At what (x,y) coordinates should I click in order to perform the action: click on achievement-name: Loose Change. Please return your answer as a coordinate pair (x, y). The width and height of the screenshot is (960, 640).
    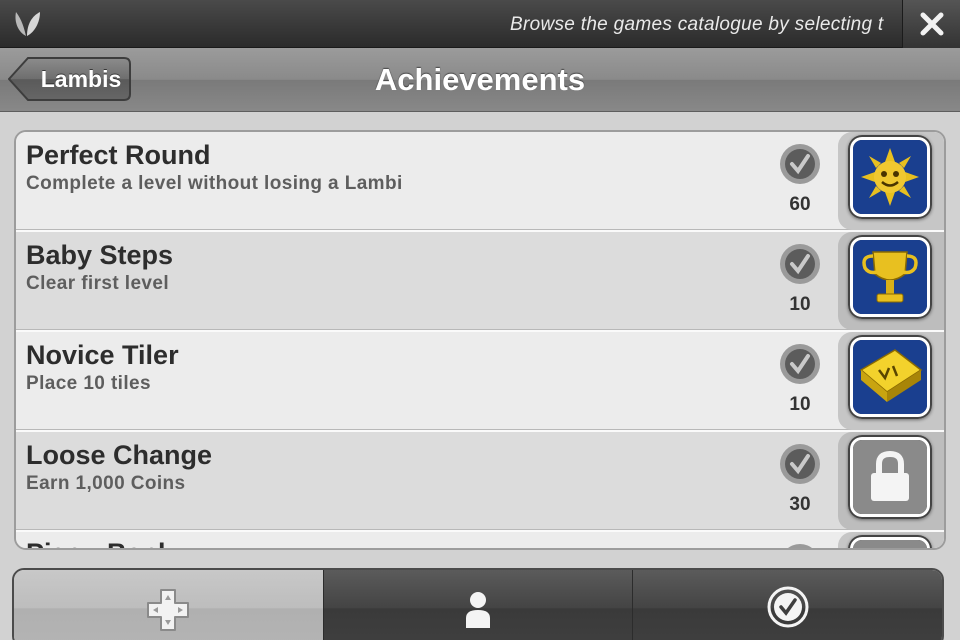
    Looking at the image, I should click on (119, 455).